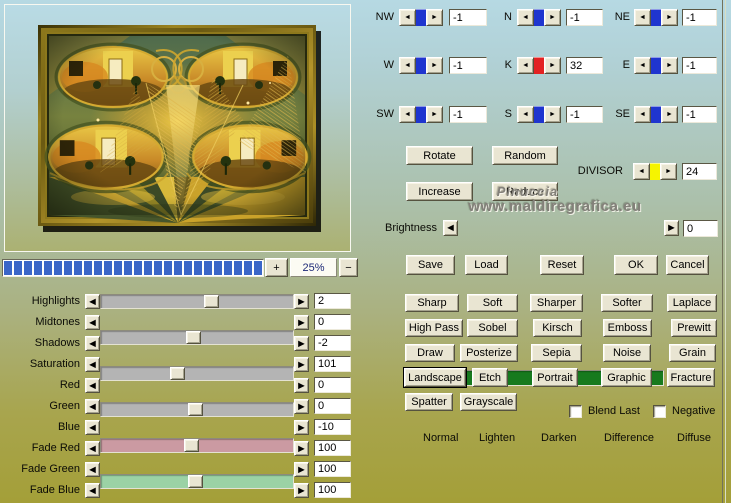 Image resolution: width=731 pixels, height=503 pixels. What do you see at coordinates (488, 402) in the screenshot?
I see `filter-grayscale-button: Grayscale` at bounding box center [488, 402].